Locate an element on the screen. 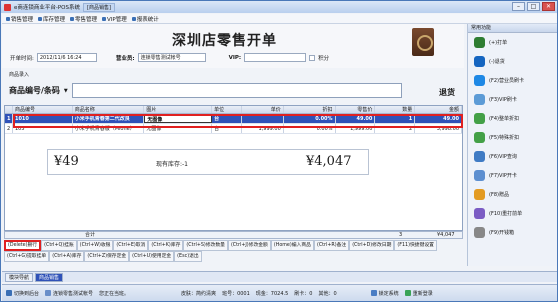 Image resolution: width=558 pixels, height=302 pixels. reprint-button: (F10)重打前单 is located at coordinates (512, 213).